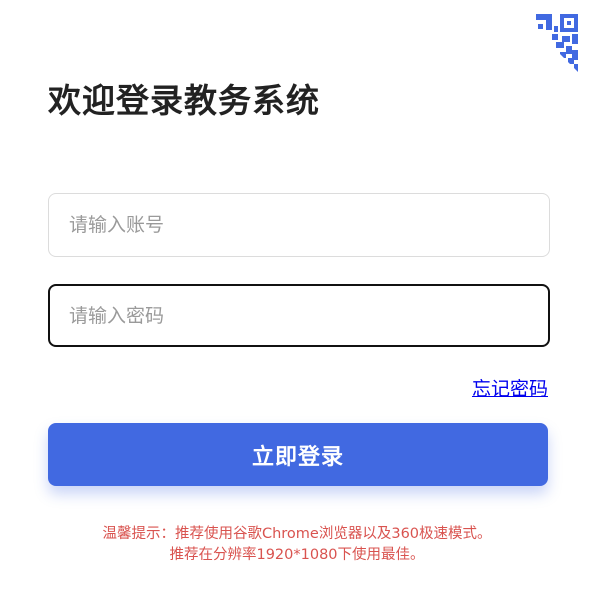  I want to click on login-button: 立即登录, so click(298, 454).